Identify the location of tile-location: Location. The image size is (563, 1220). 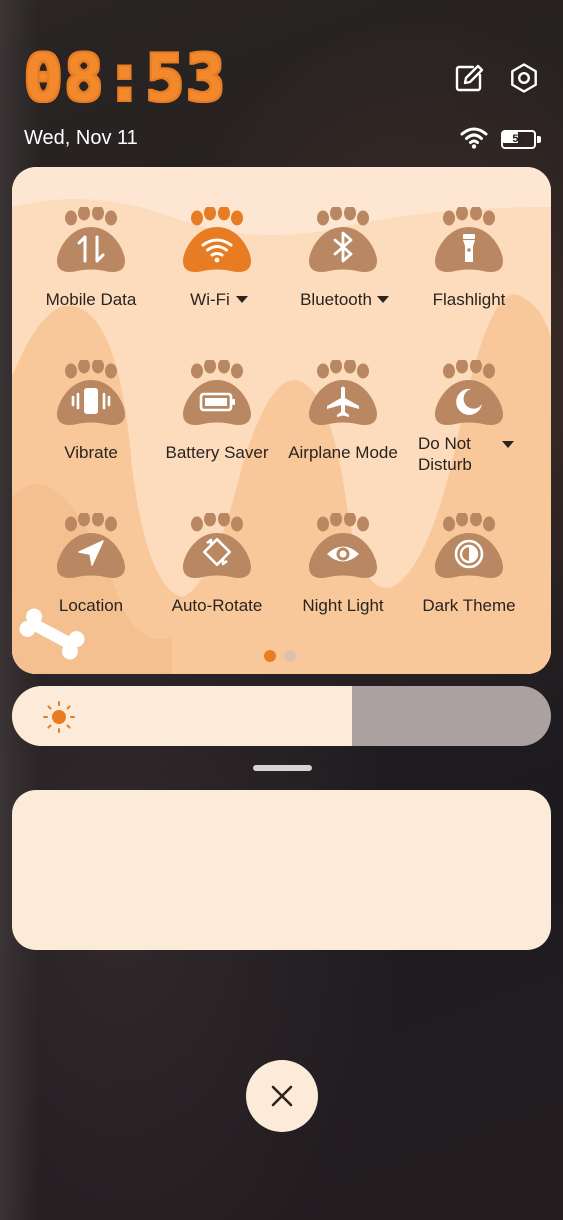
(91, 548).